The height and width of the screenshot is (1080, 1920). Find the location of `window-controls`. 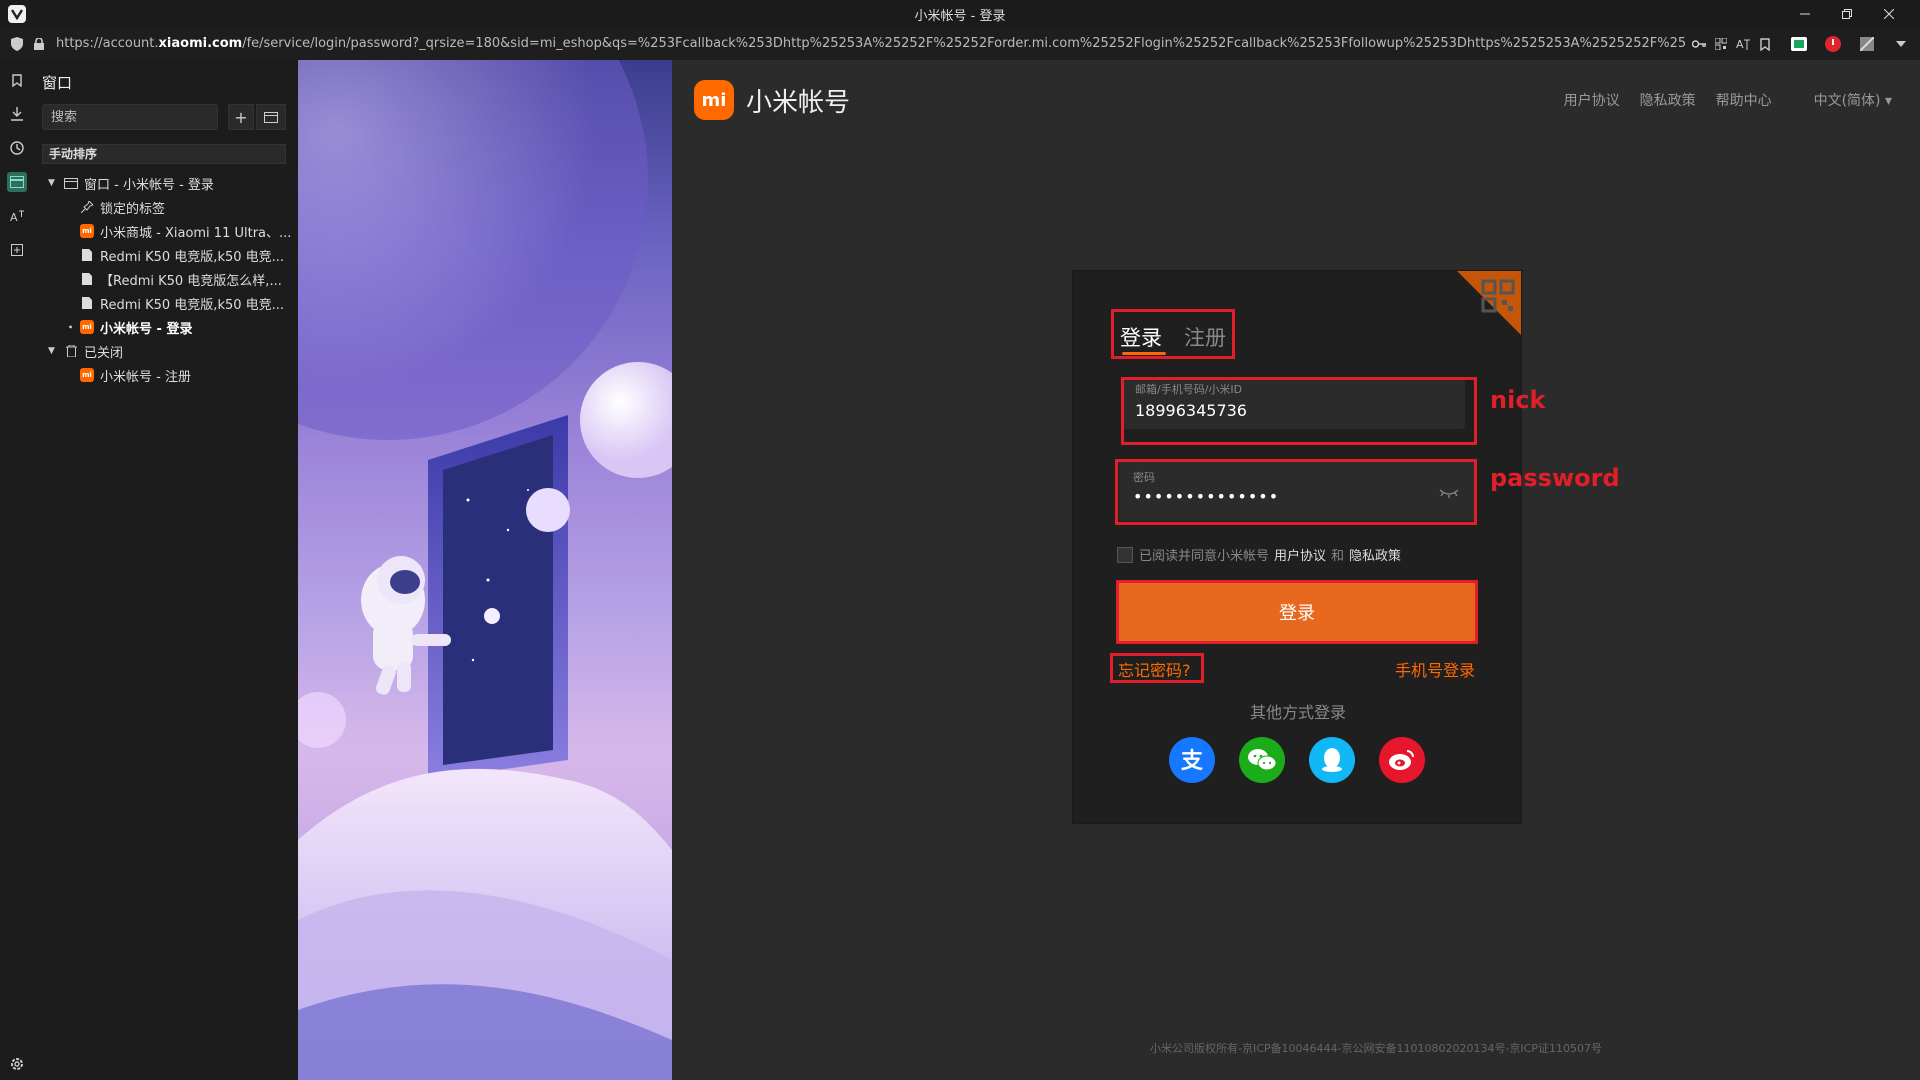

window-controls is located at coordinates (1847, 14).